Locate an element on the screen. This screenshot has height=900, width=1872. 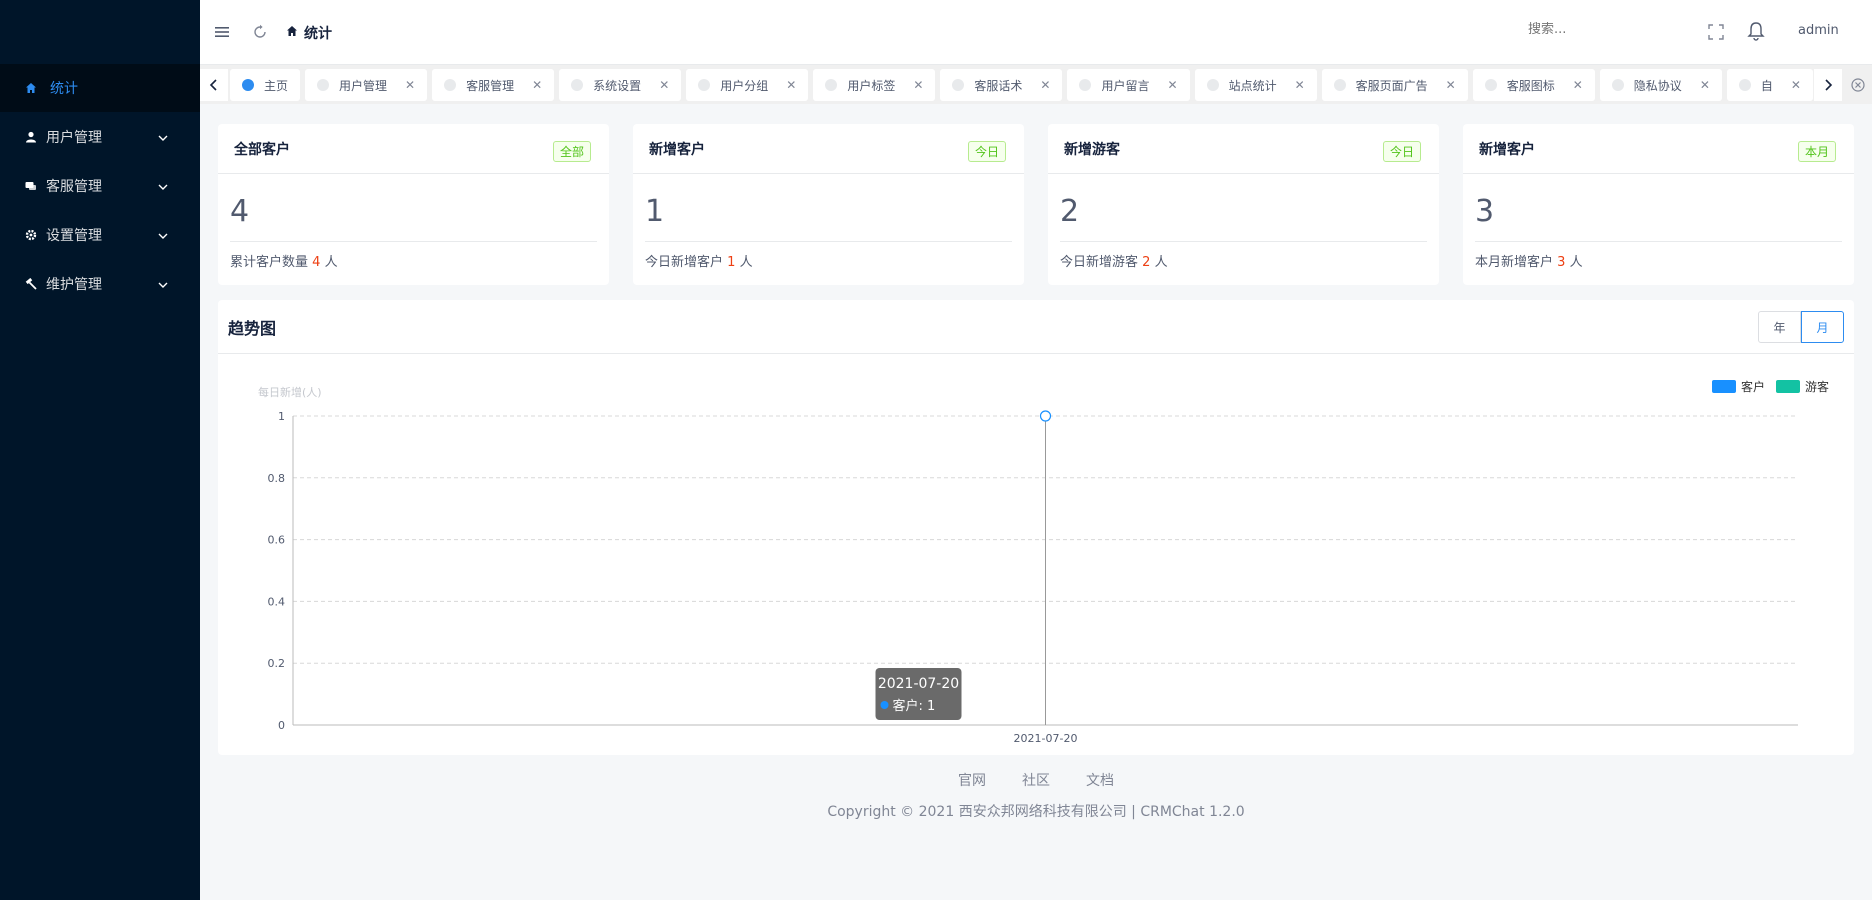
tab-item: 客服页面广告 ✕ is located at coordinates (1394, 85).